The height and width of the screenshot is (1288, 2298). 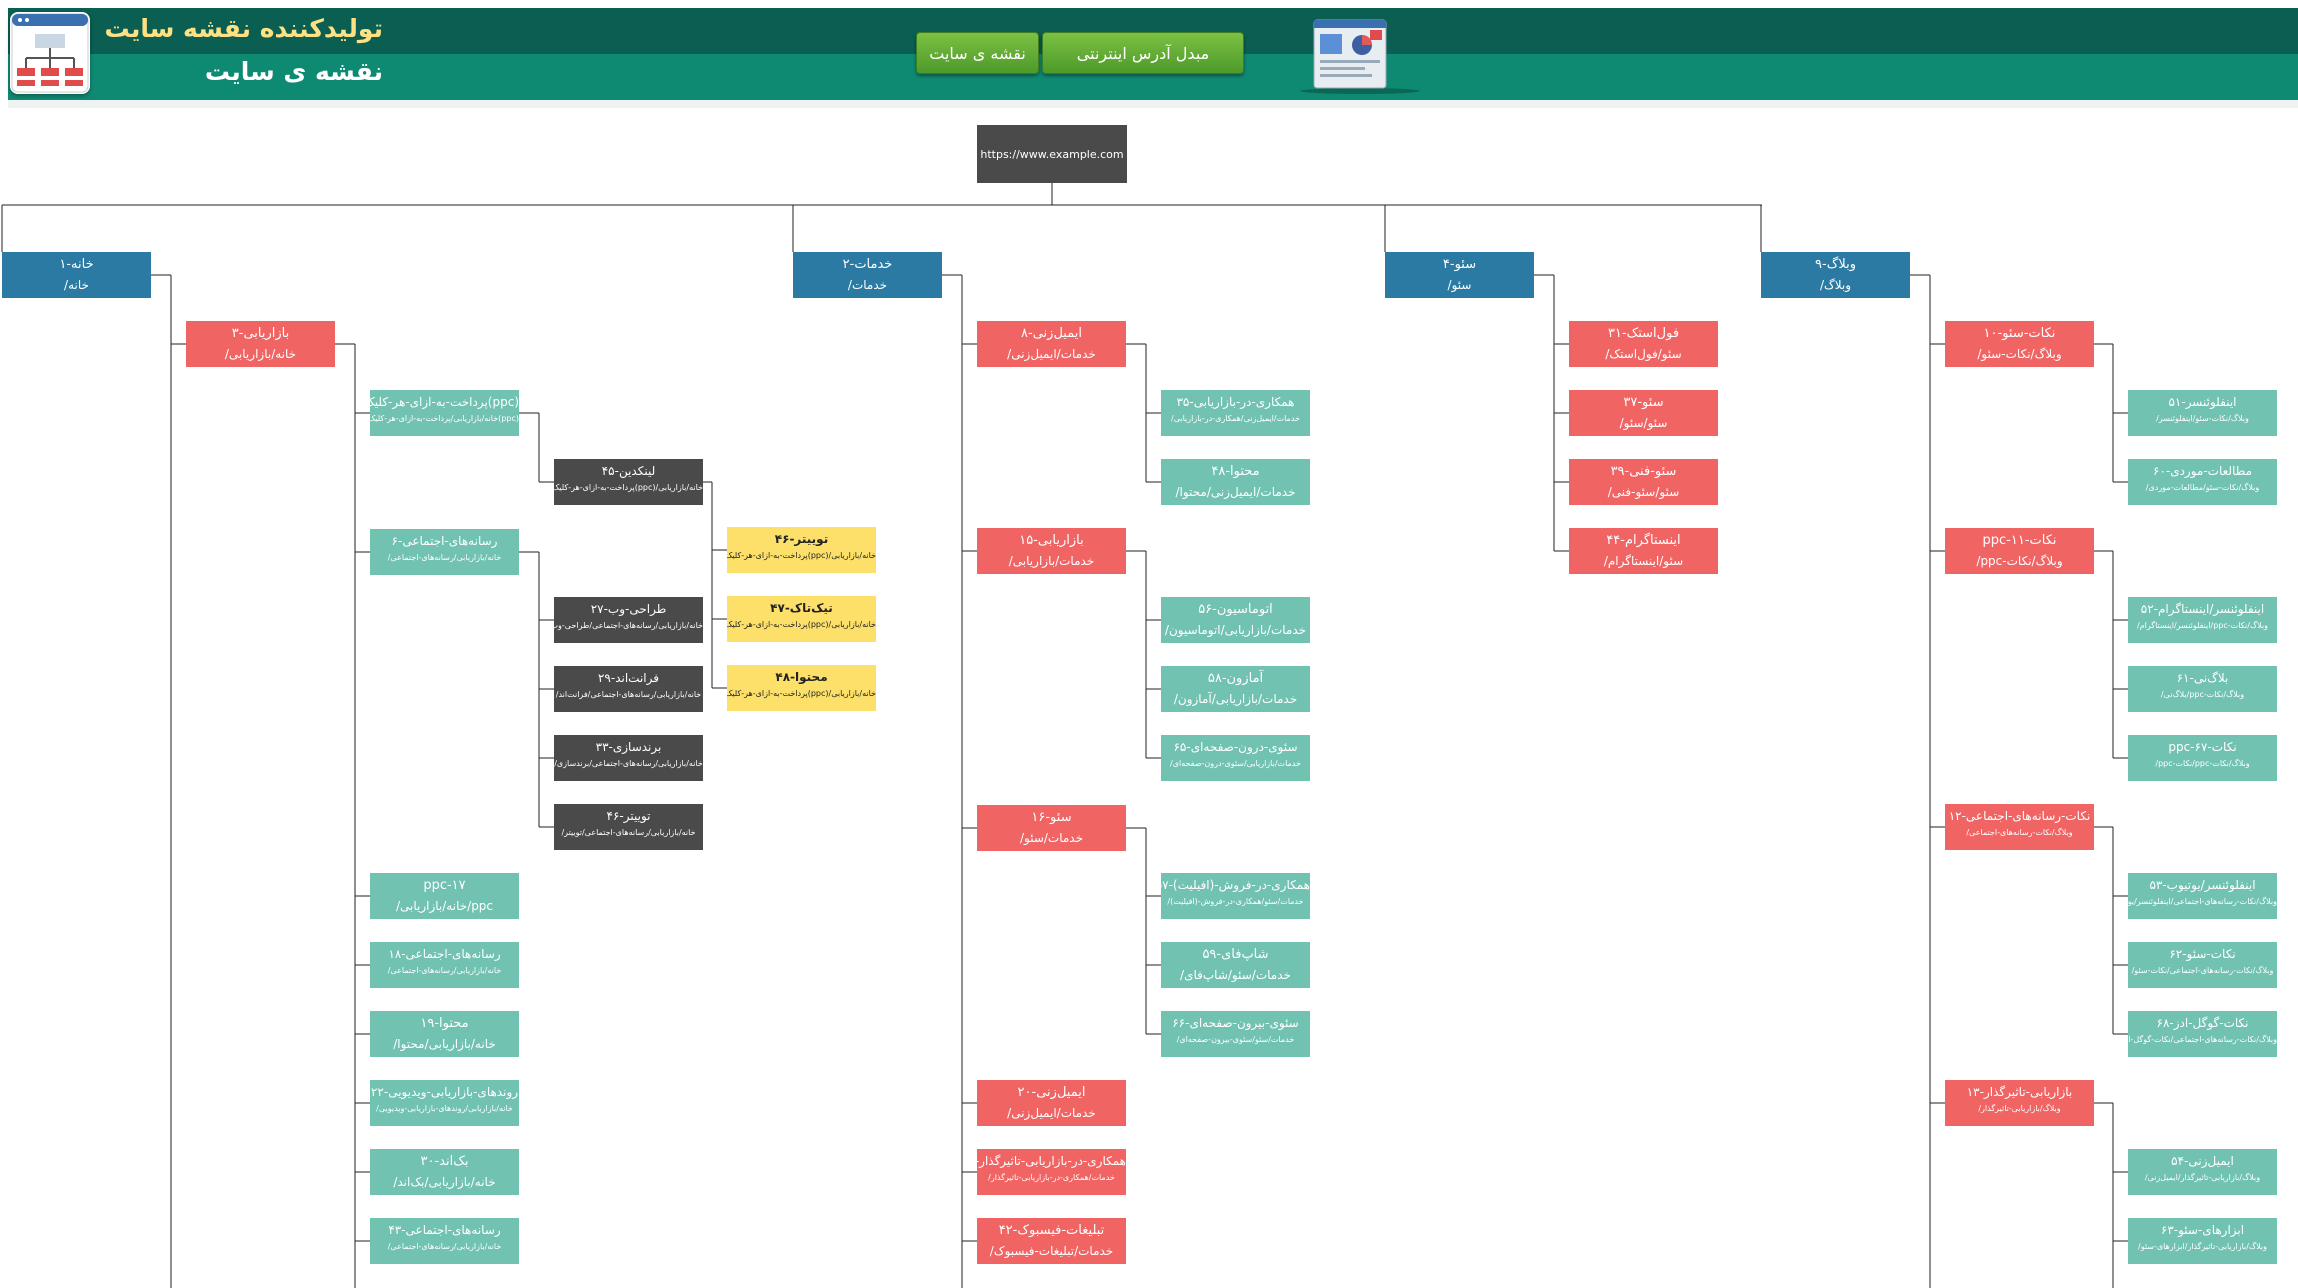 I want to click on sitemap-node-s-email20: ایمیل‌زنی-۲۰ خدمات/ایمیل‌زنی/, so click(x=1051, y=1103).